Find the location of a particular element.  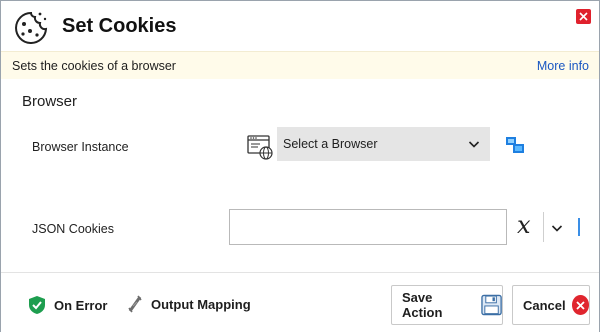

shield-check-icon is located at coordinates (37, 305).